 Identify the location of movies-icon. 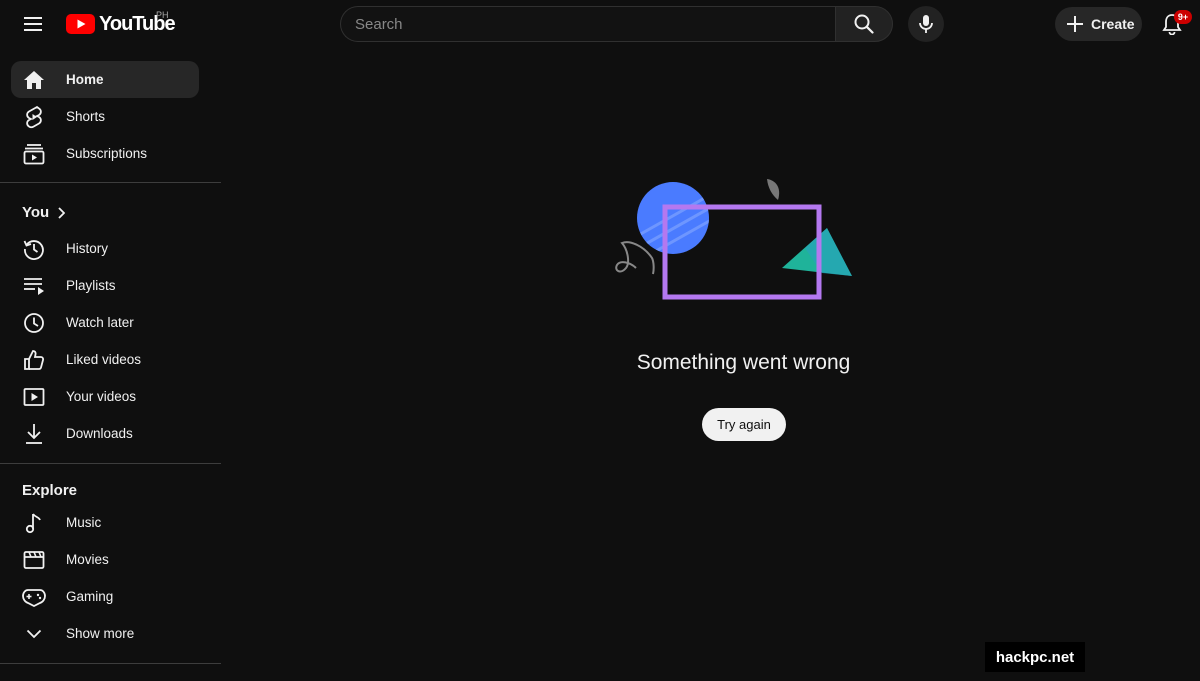
(34, 560).